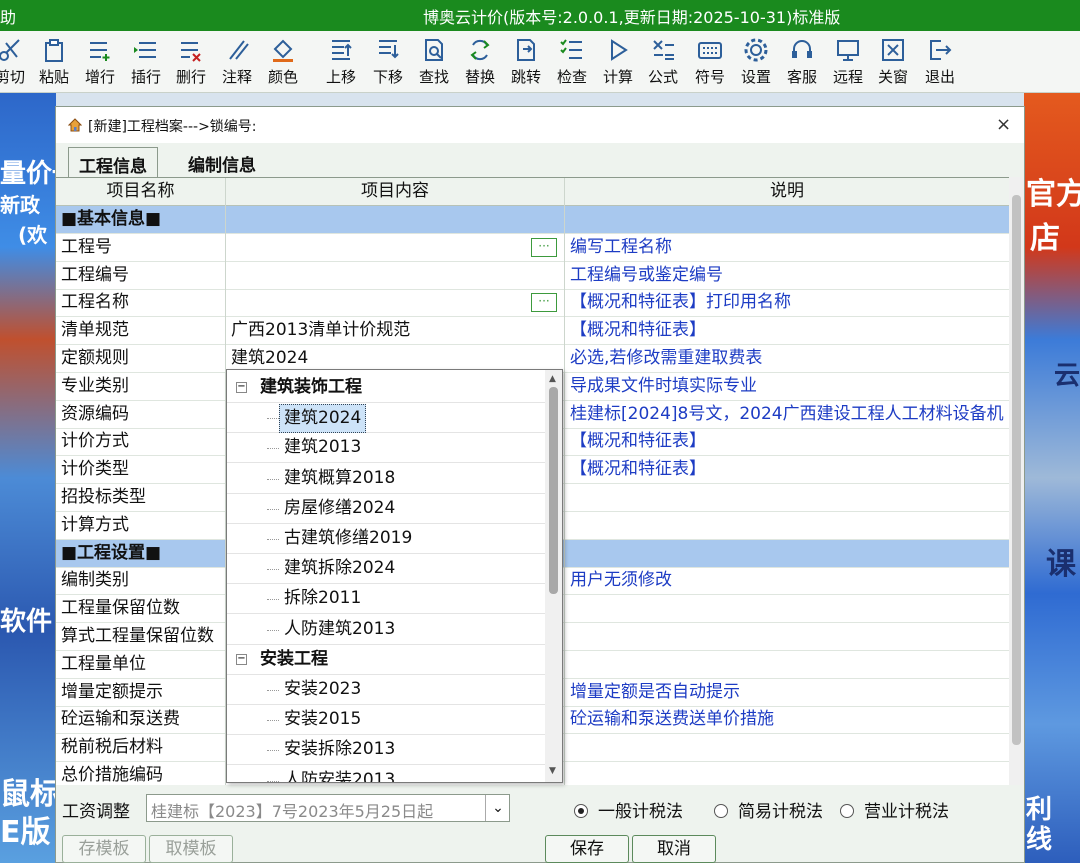  I want to click on toolbar-button-monitor: 远程, so click(848, 63).